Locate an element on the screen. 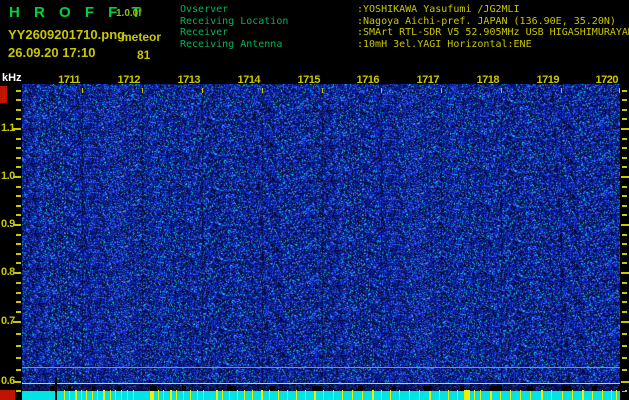 Image resolution: width=629 pixels, height=400 pixels. x-axis-label: 1719 is located at coordinates (548, 80).